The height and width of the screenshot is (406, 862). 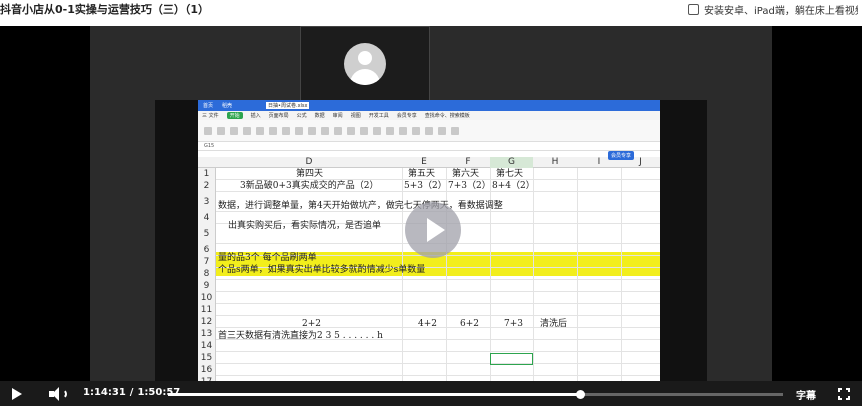 What do you see at coordinates (513, 186) in the screenshot?
I see `cell-G2: 8+4（2）` at bounding box center [513, 186].